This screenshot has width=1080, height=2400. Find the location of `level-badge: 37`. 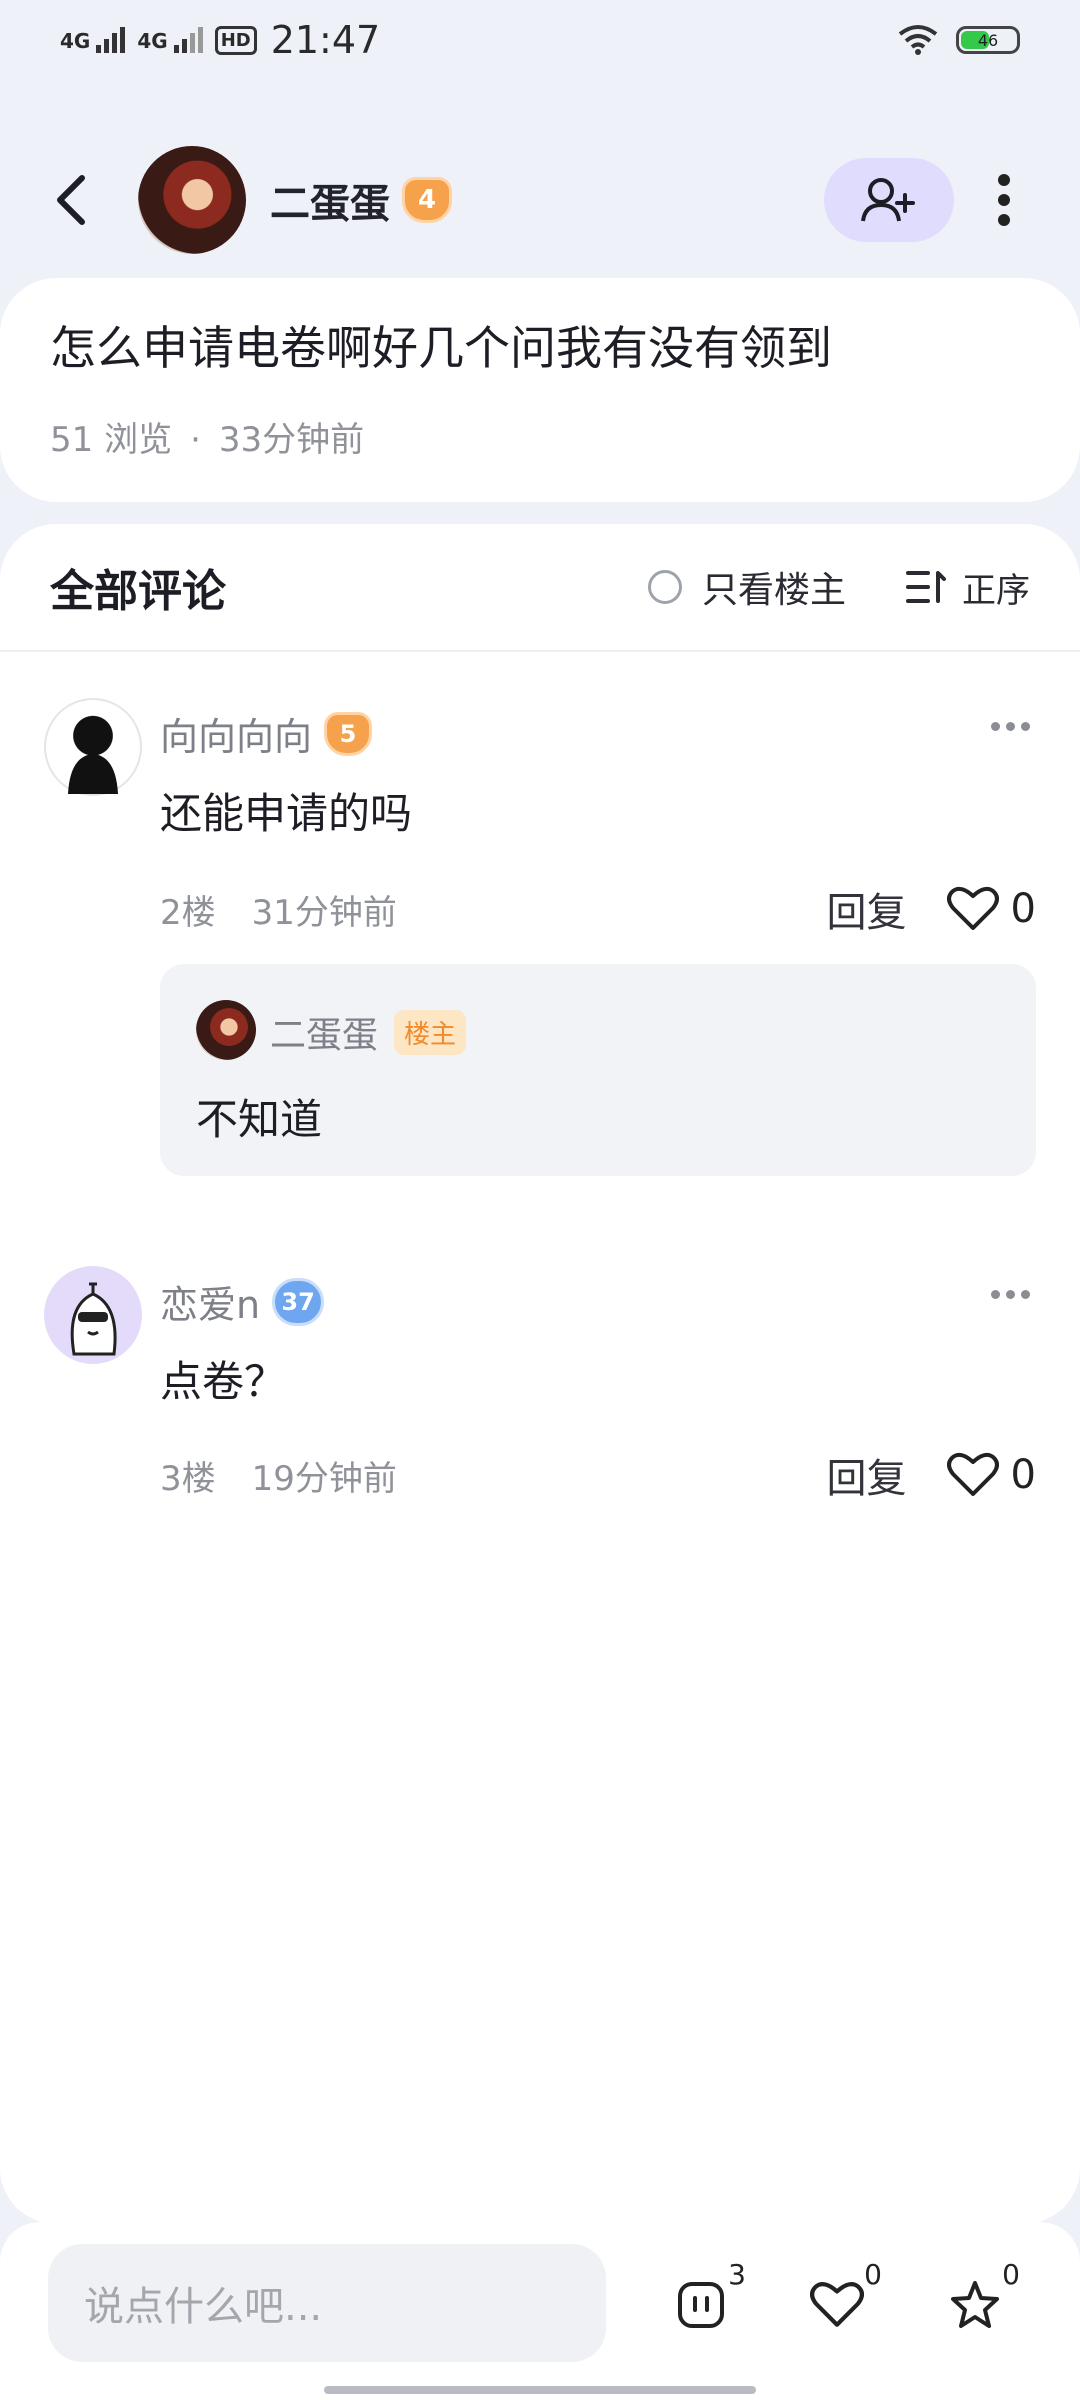

level-badge: 37 is located at coordinates (298, 1301).